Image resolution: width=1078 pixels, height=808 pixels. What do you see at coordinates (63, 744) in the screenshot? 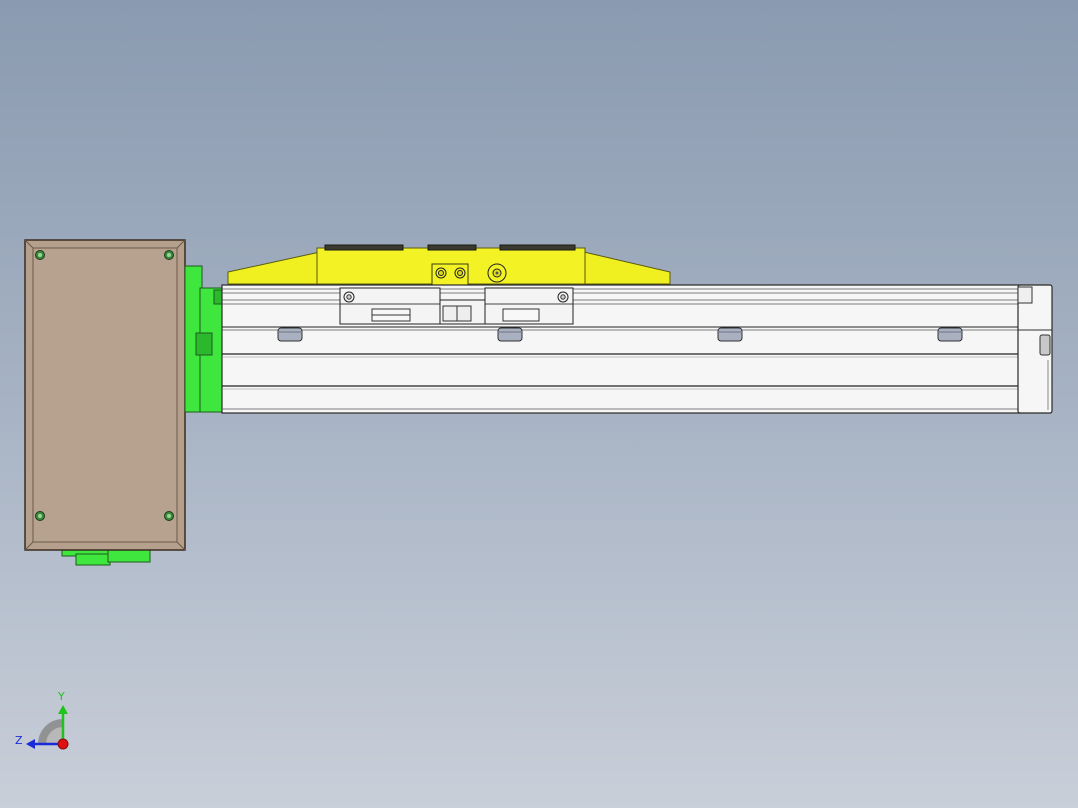
I see `x-axis-point` at bounding box center [63, 744].